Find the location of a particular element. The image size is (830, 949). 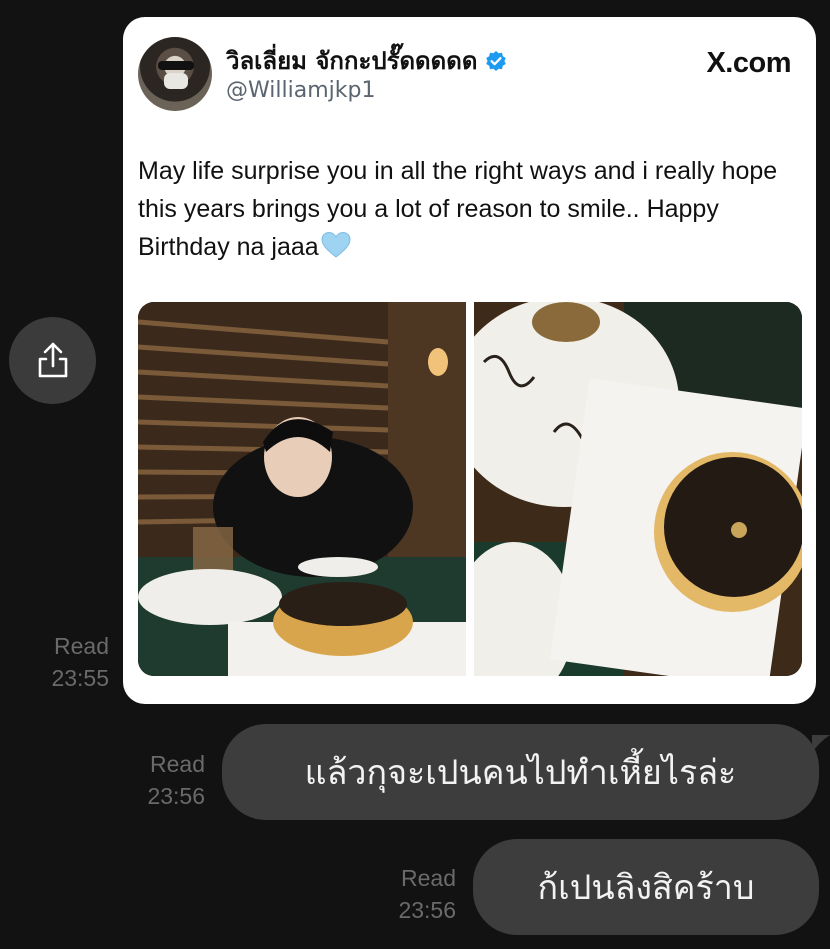

message-bubble: ก้เปนลิงสิคร้าบ is located at coordinates (646, 887).